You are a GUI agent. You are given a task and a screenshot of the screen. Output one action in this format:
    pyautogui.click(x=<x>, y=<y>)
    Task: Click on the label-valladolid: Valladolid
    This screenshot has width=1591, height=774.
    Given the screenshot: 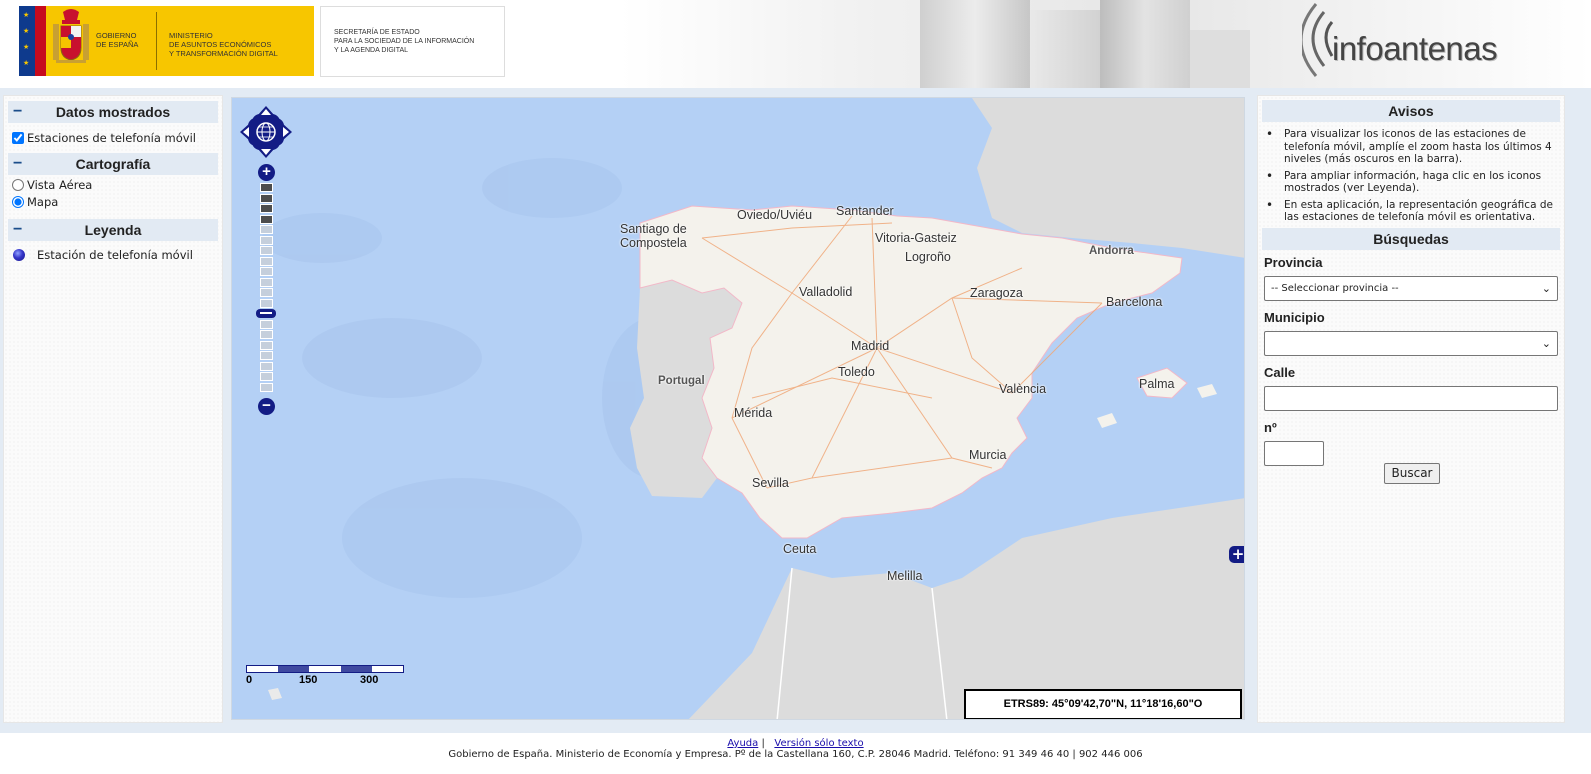 What is the action you would take?
    pyautogui.click(x=826, y=292)
    